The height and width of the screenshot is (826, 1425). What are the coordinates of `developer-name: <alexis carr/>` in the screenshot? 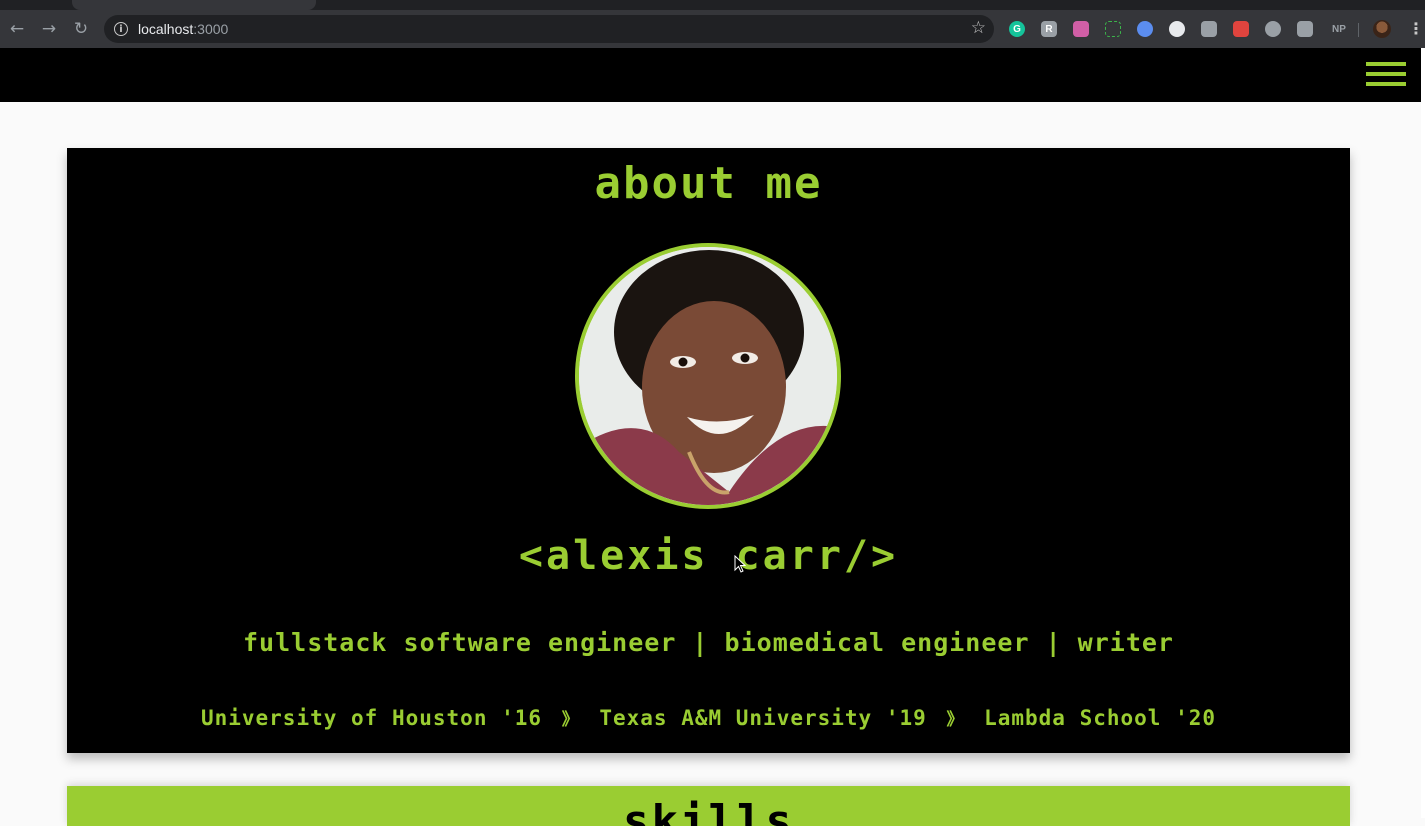 It's located at (708, 556).